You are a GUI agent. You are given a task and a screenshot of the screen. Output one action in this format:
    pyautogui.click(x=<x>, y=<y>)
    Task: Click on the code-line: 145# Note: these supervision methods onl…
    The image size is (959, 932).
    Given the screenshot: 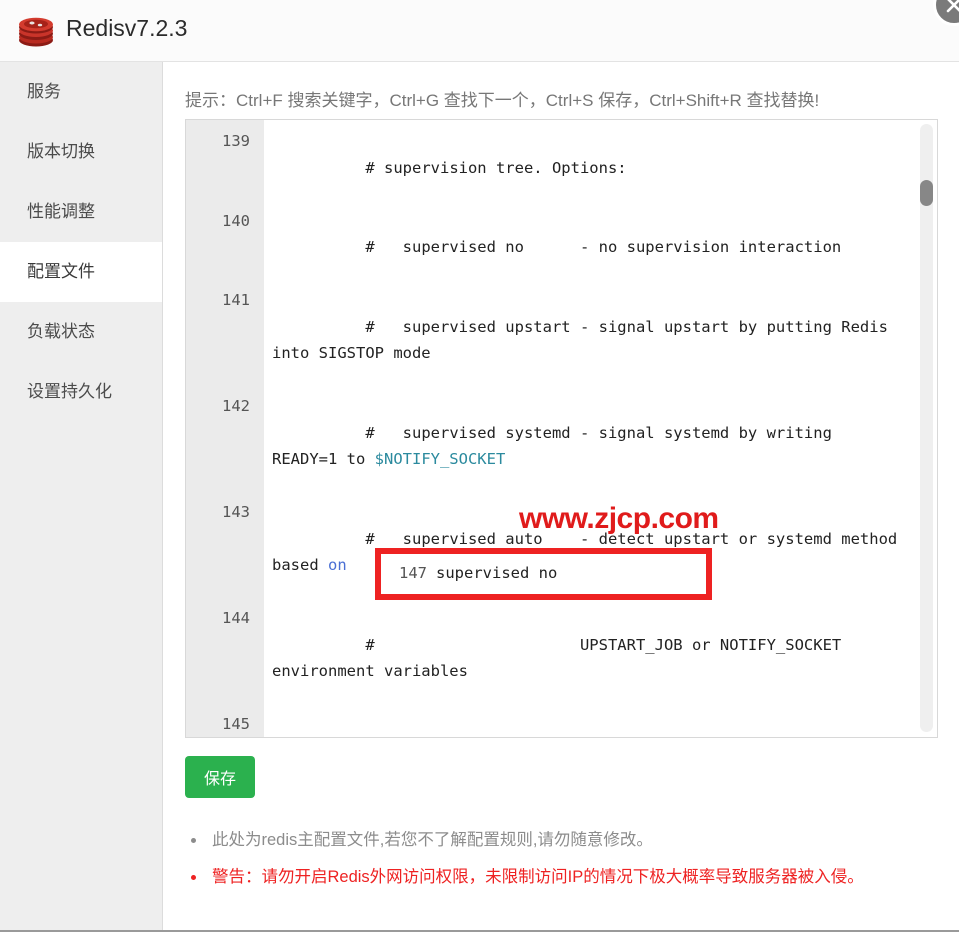 What is the action you would take?
    pyautogui.click(x=561, y=724)
    